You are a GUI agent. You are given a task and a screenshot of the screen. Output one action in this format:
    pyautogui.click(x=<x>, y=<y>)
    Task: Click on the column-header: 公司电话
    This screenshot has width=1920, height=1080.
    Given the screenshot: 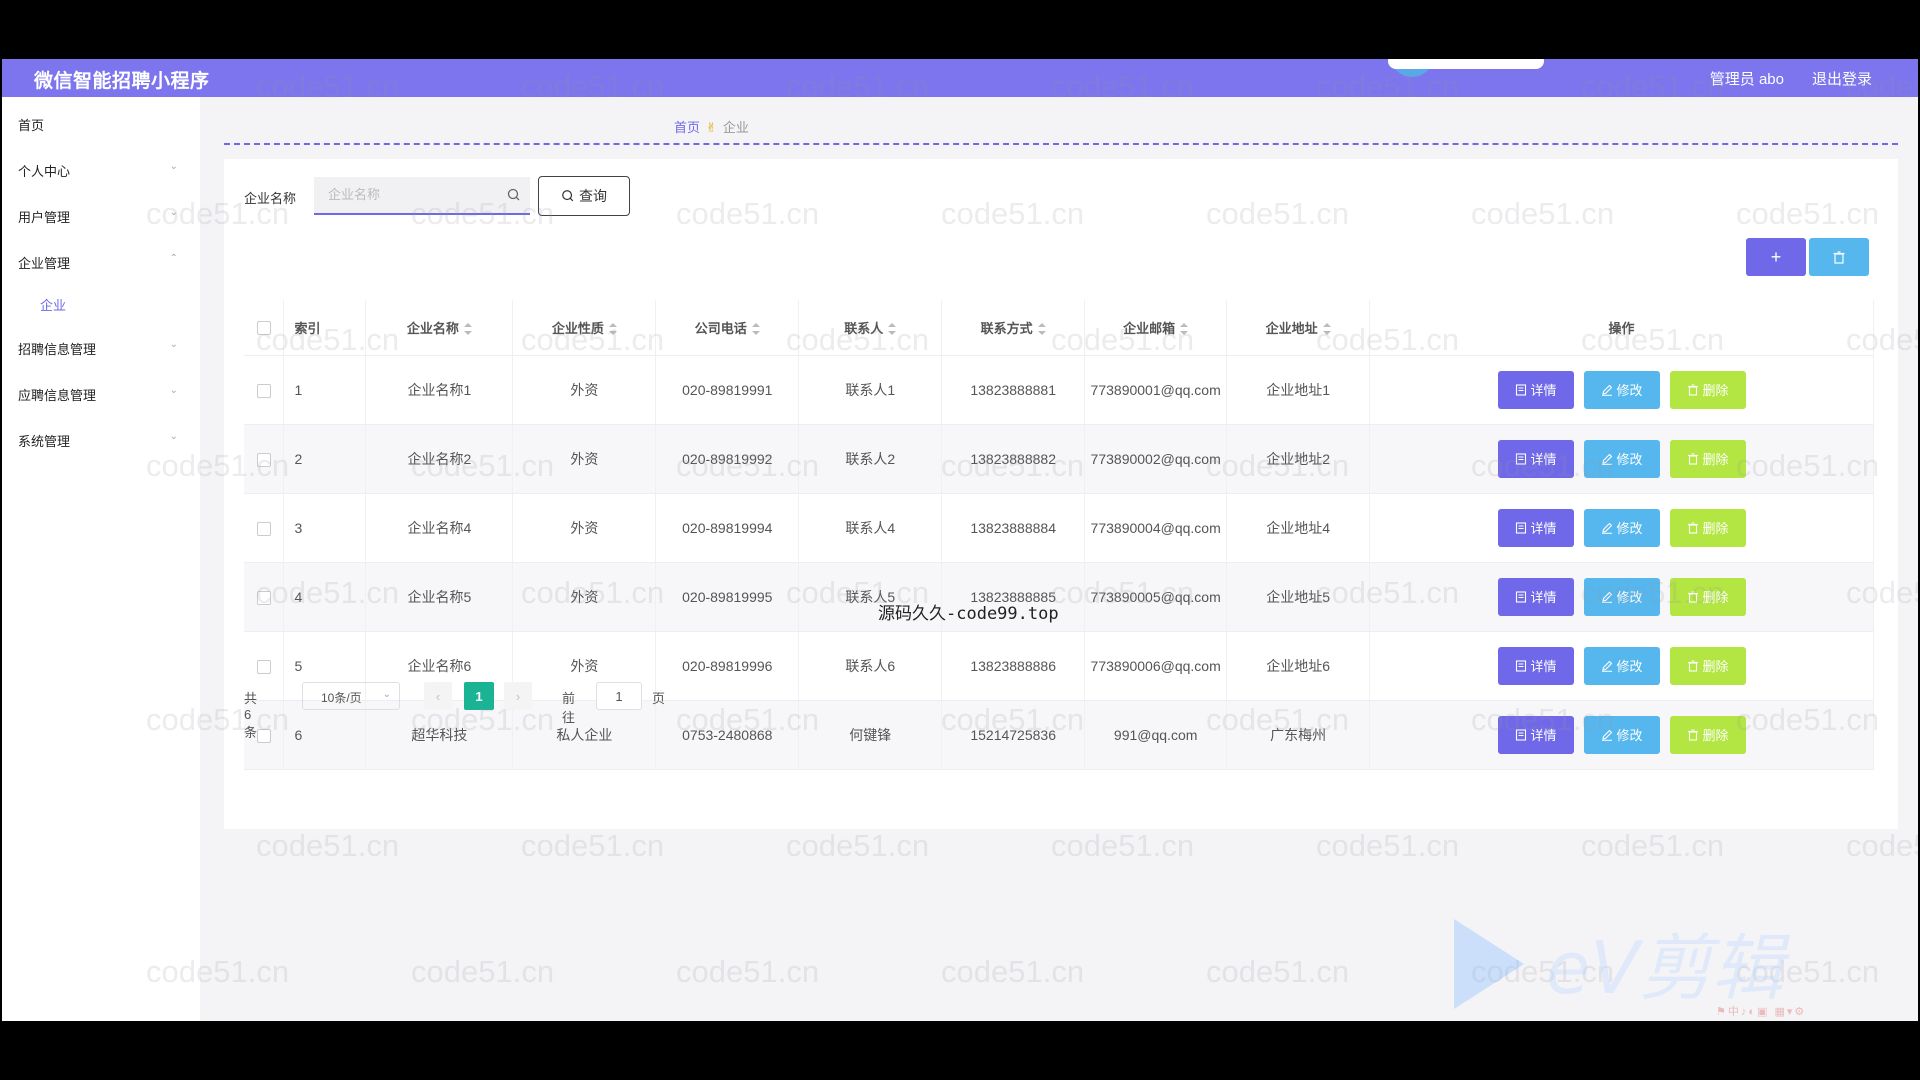 What is the action you would take?
    pyautogui.click(x=727, y=328)
    